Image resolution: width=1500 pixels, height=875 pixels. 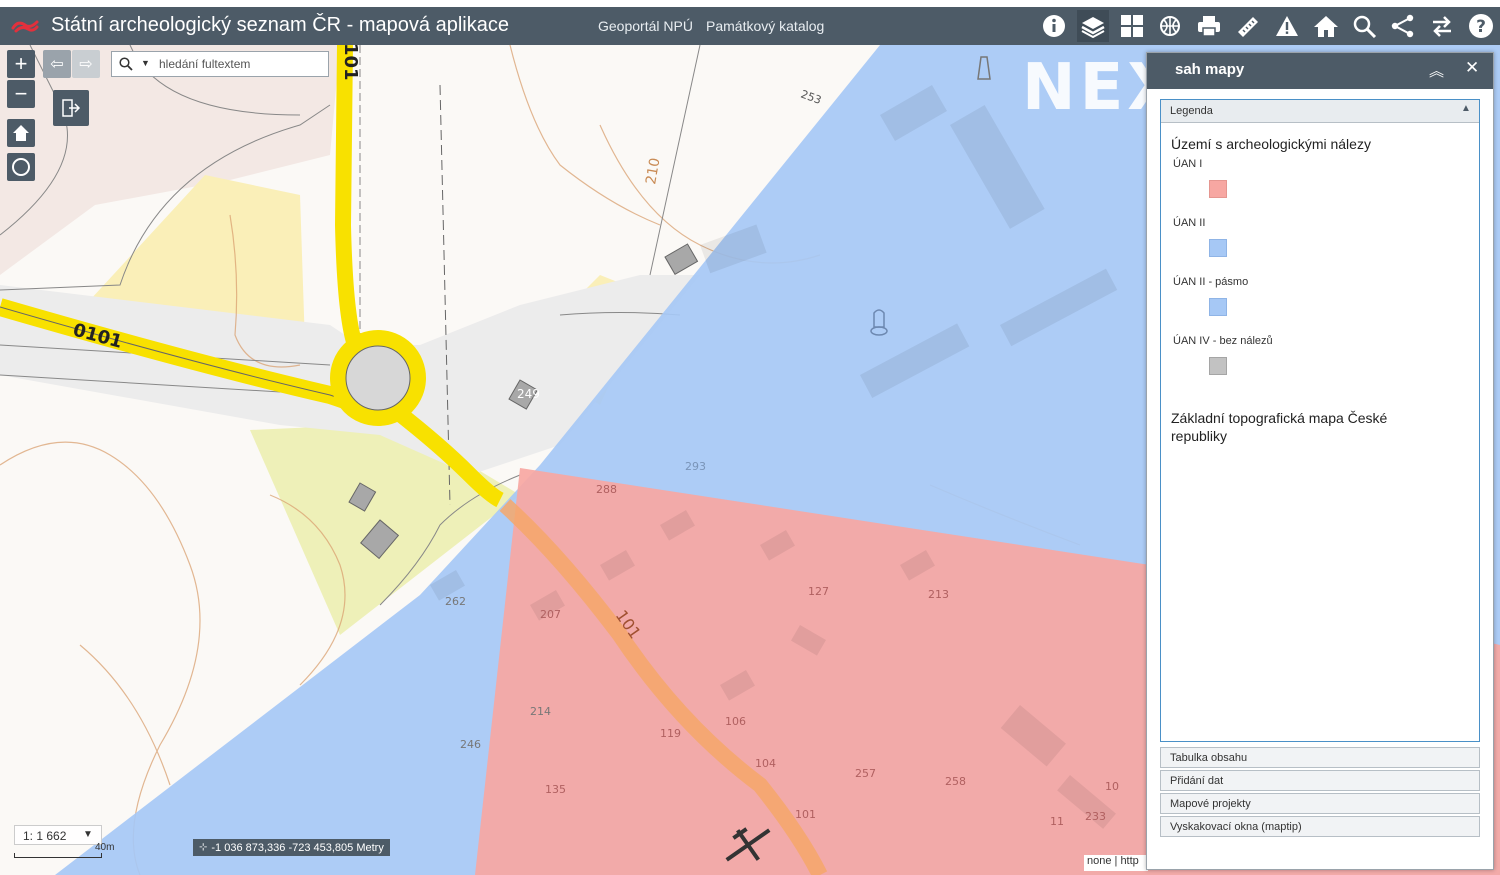 I want to click on close-icon: ✕, so click(x=1472, y=68).